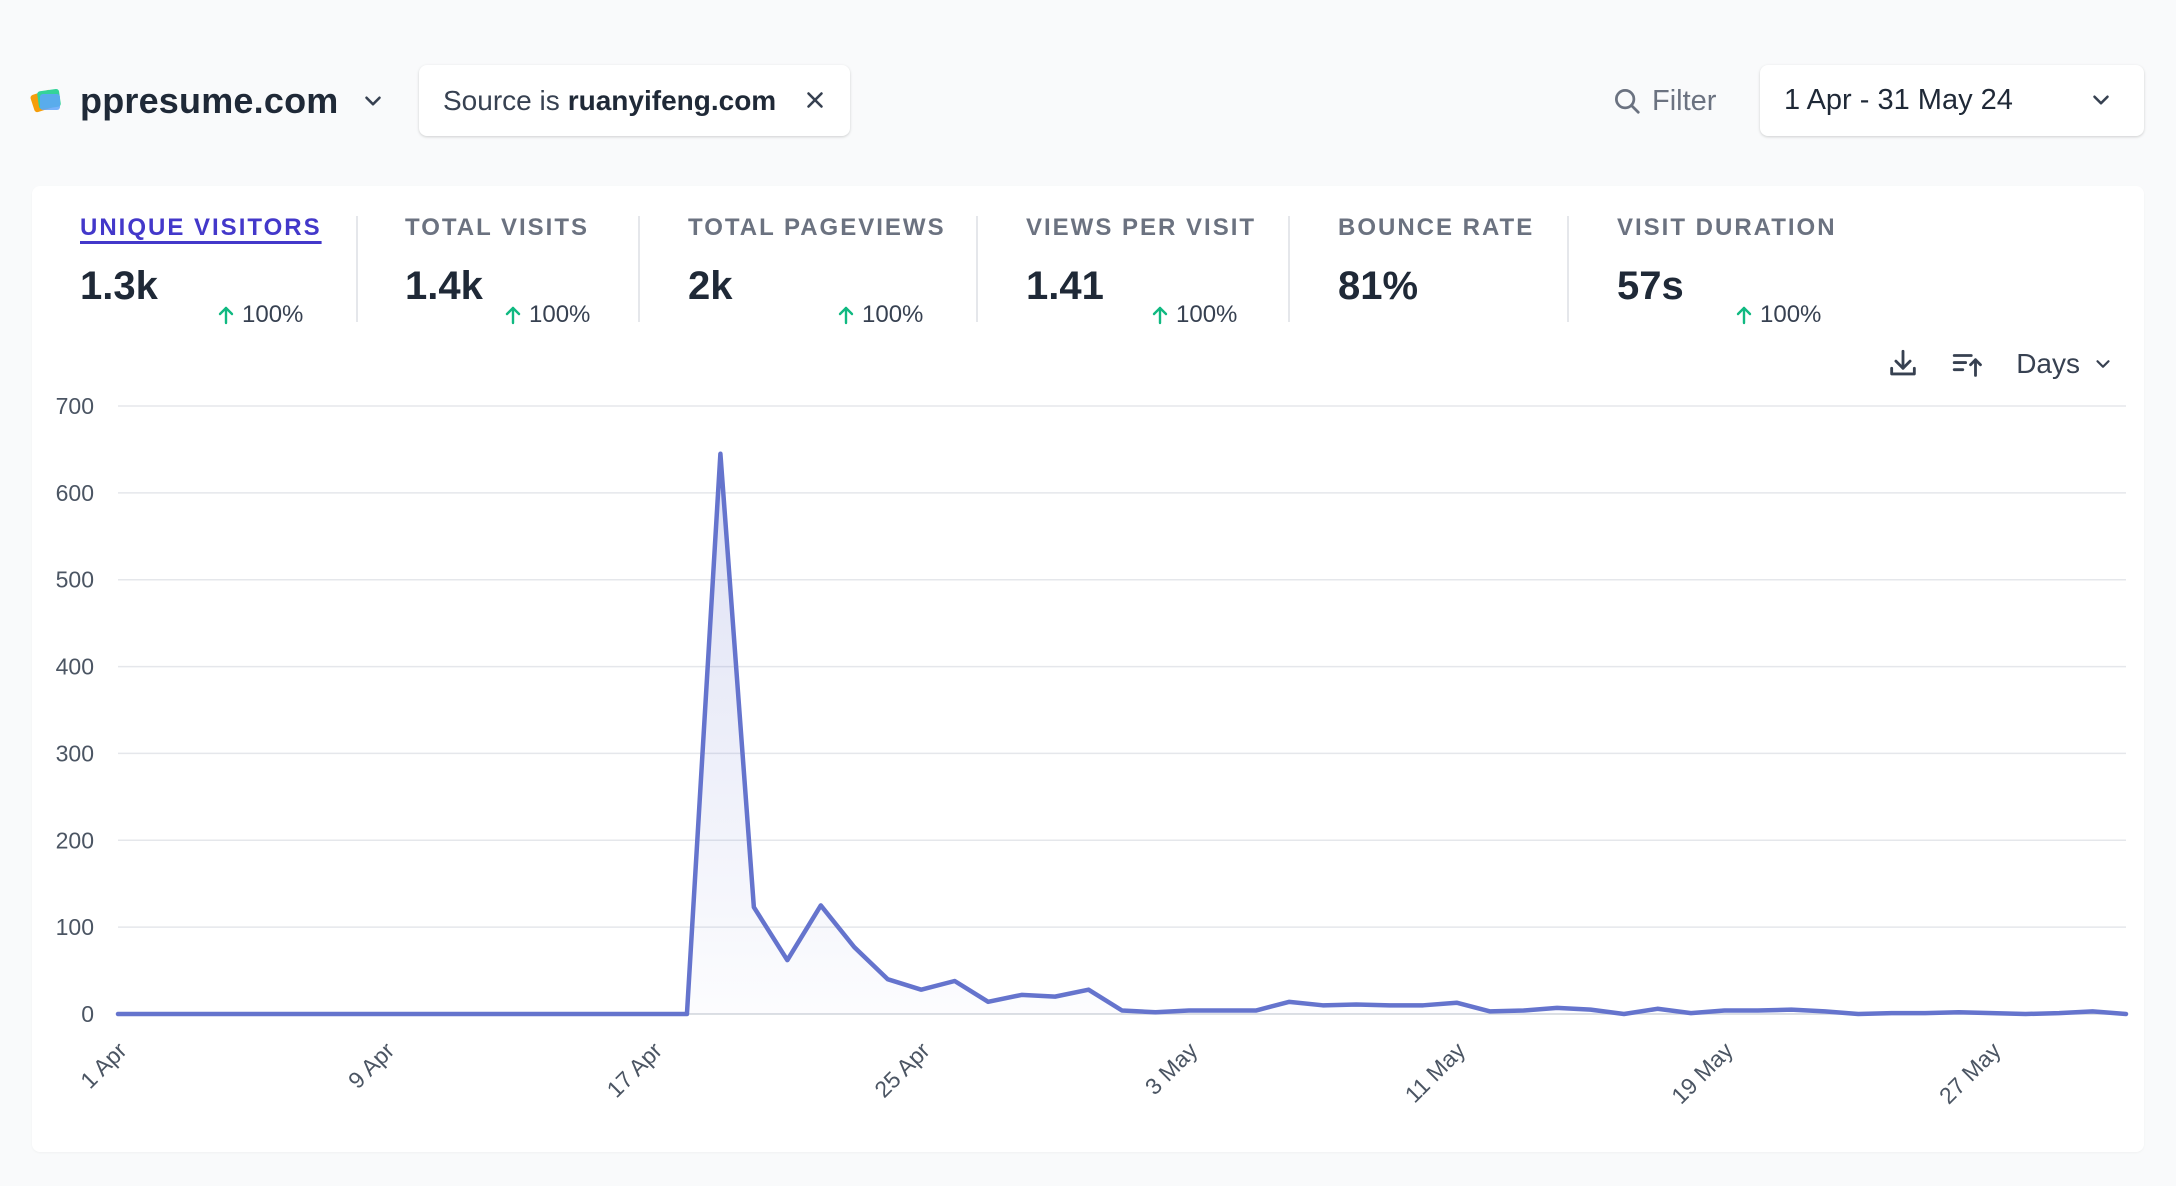  I want to click on x-tick-label: 17 Apr, so click(635, 1070).